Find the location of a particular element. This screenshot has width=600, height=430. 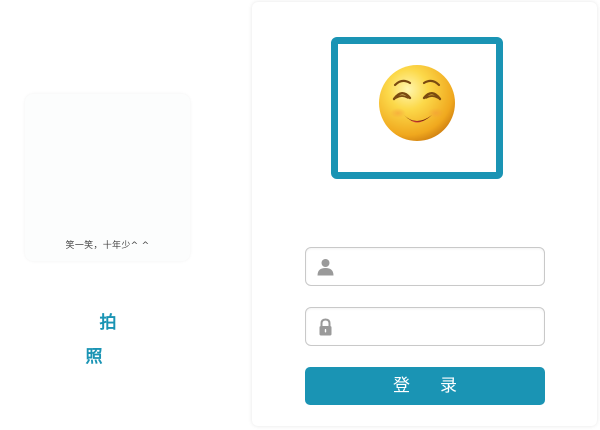

password-field is located at coordinates (425, 327).